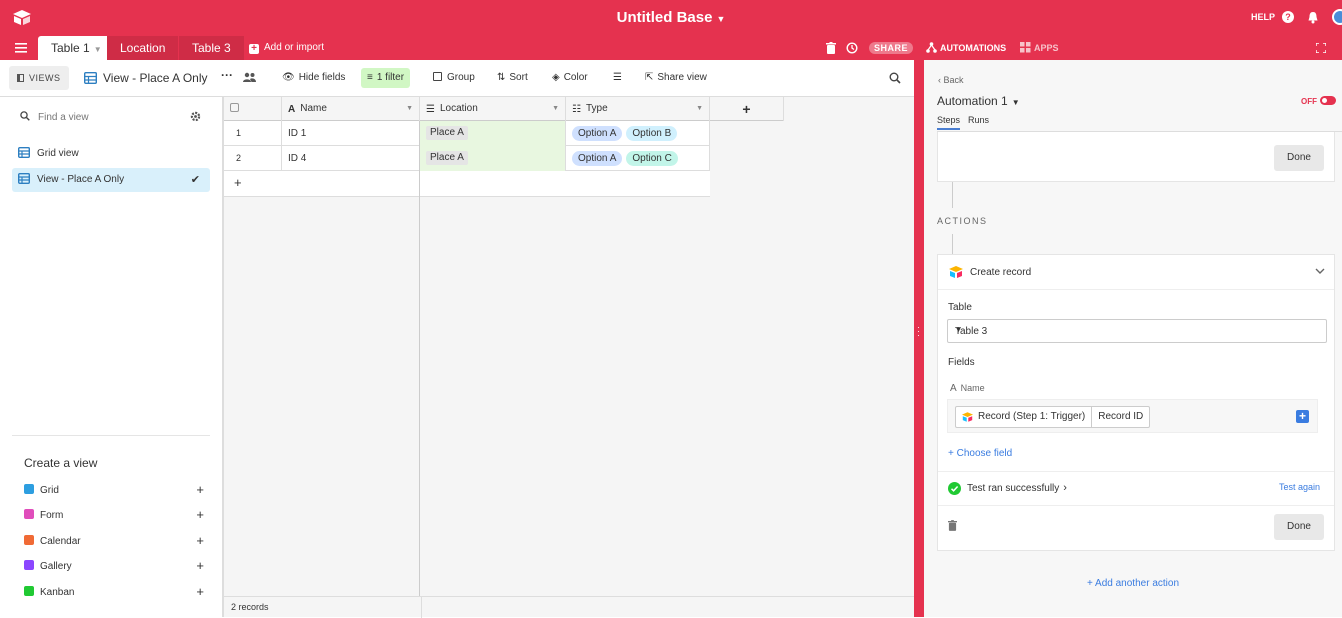 Image resolution: width=1342 pixels, height=618 pixels. Describe the element at coordinates (967, 388) in the screenshot. I see `name-field-label: A Name` at that location.